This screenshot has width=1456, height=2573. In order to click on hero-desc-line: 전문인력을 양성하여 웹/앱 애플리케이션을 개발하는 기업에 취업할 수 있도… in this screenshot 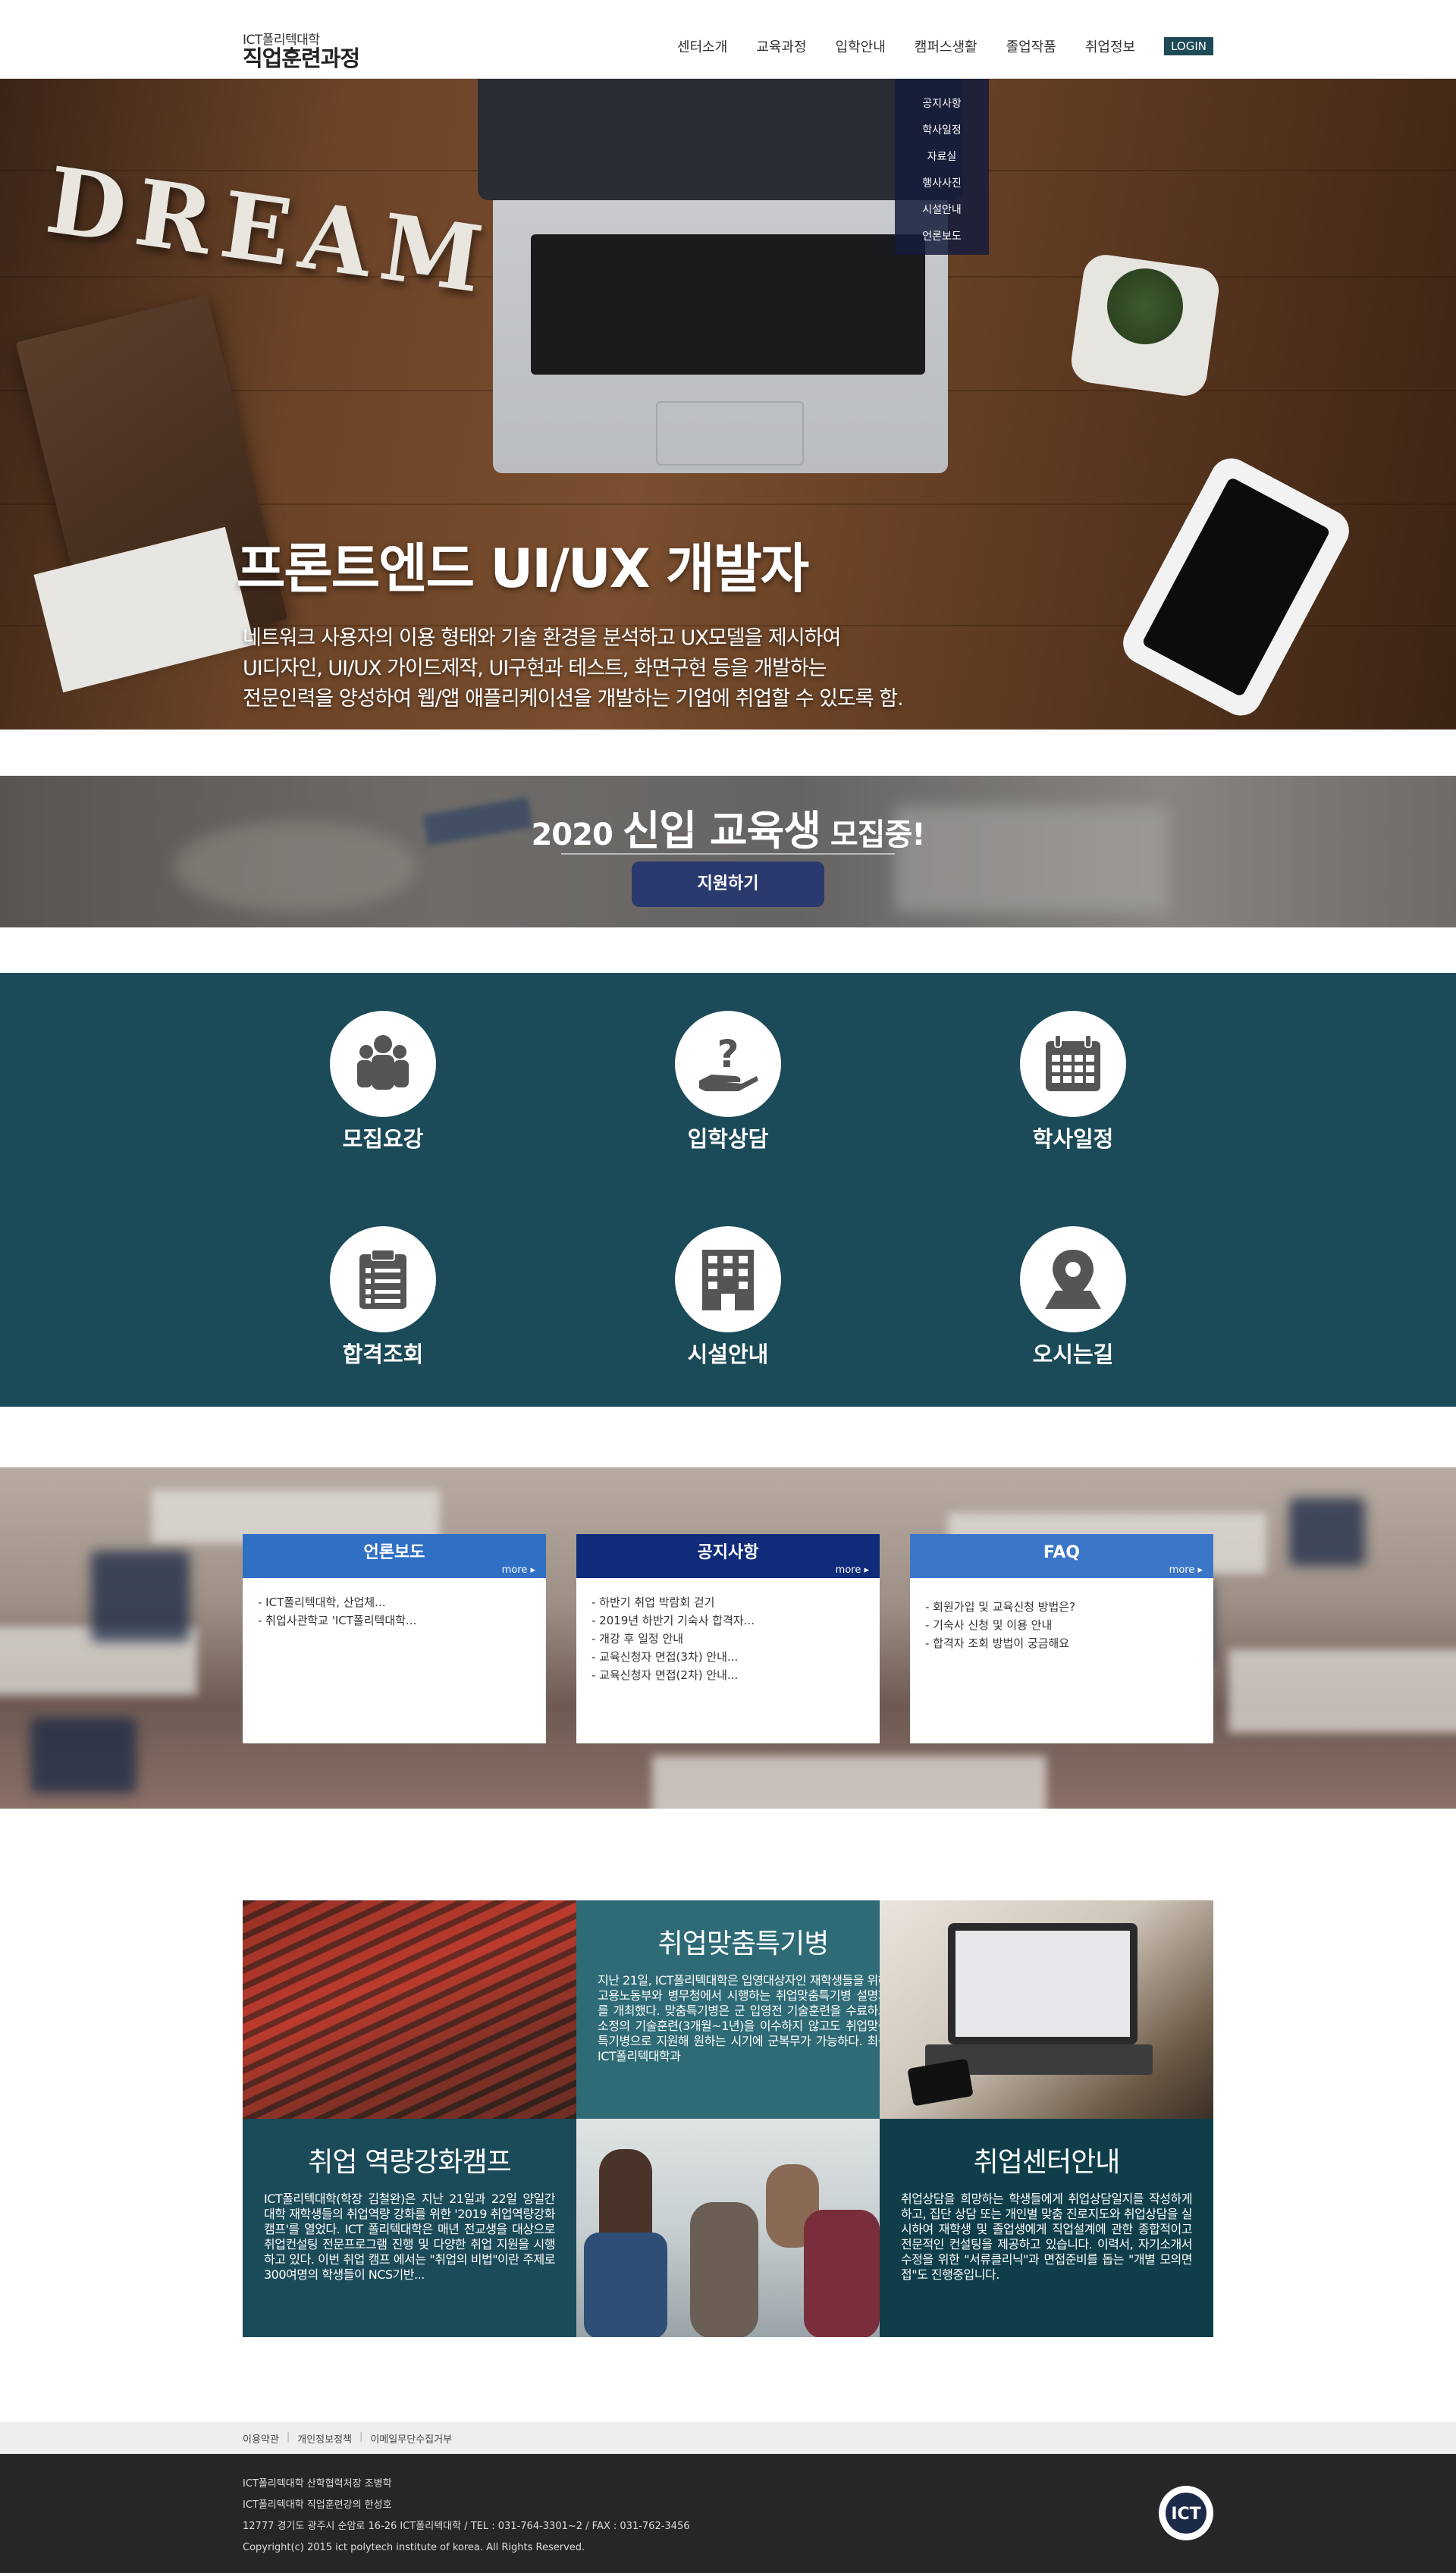, I will do `click(573, 699)`.